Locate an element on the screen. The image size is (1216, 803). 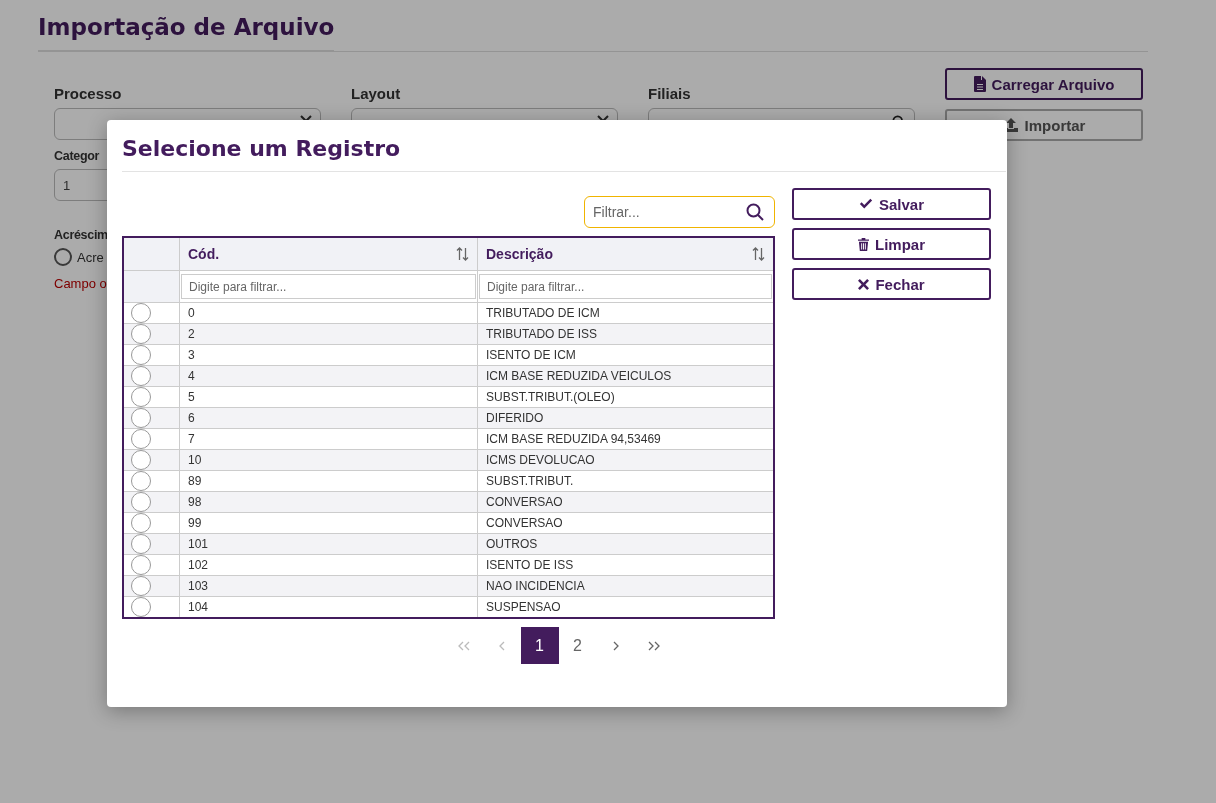
table-cell: 6 is located at coordinates (328, 418).